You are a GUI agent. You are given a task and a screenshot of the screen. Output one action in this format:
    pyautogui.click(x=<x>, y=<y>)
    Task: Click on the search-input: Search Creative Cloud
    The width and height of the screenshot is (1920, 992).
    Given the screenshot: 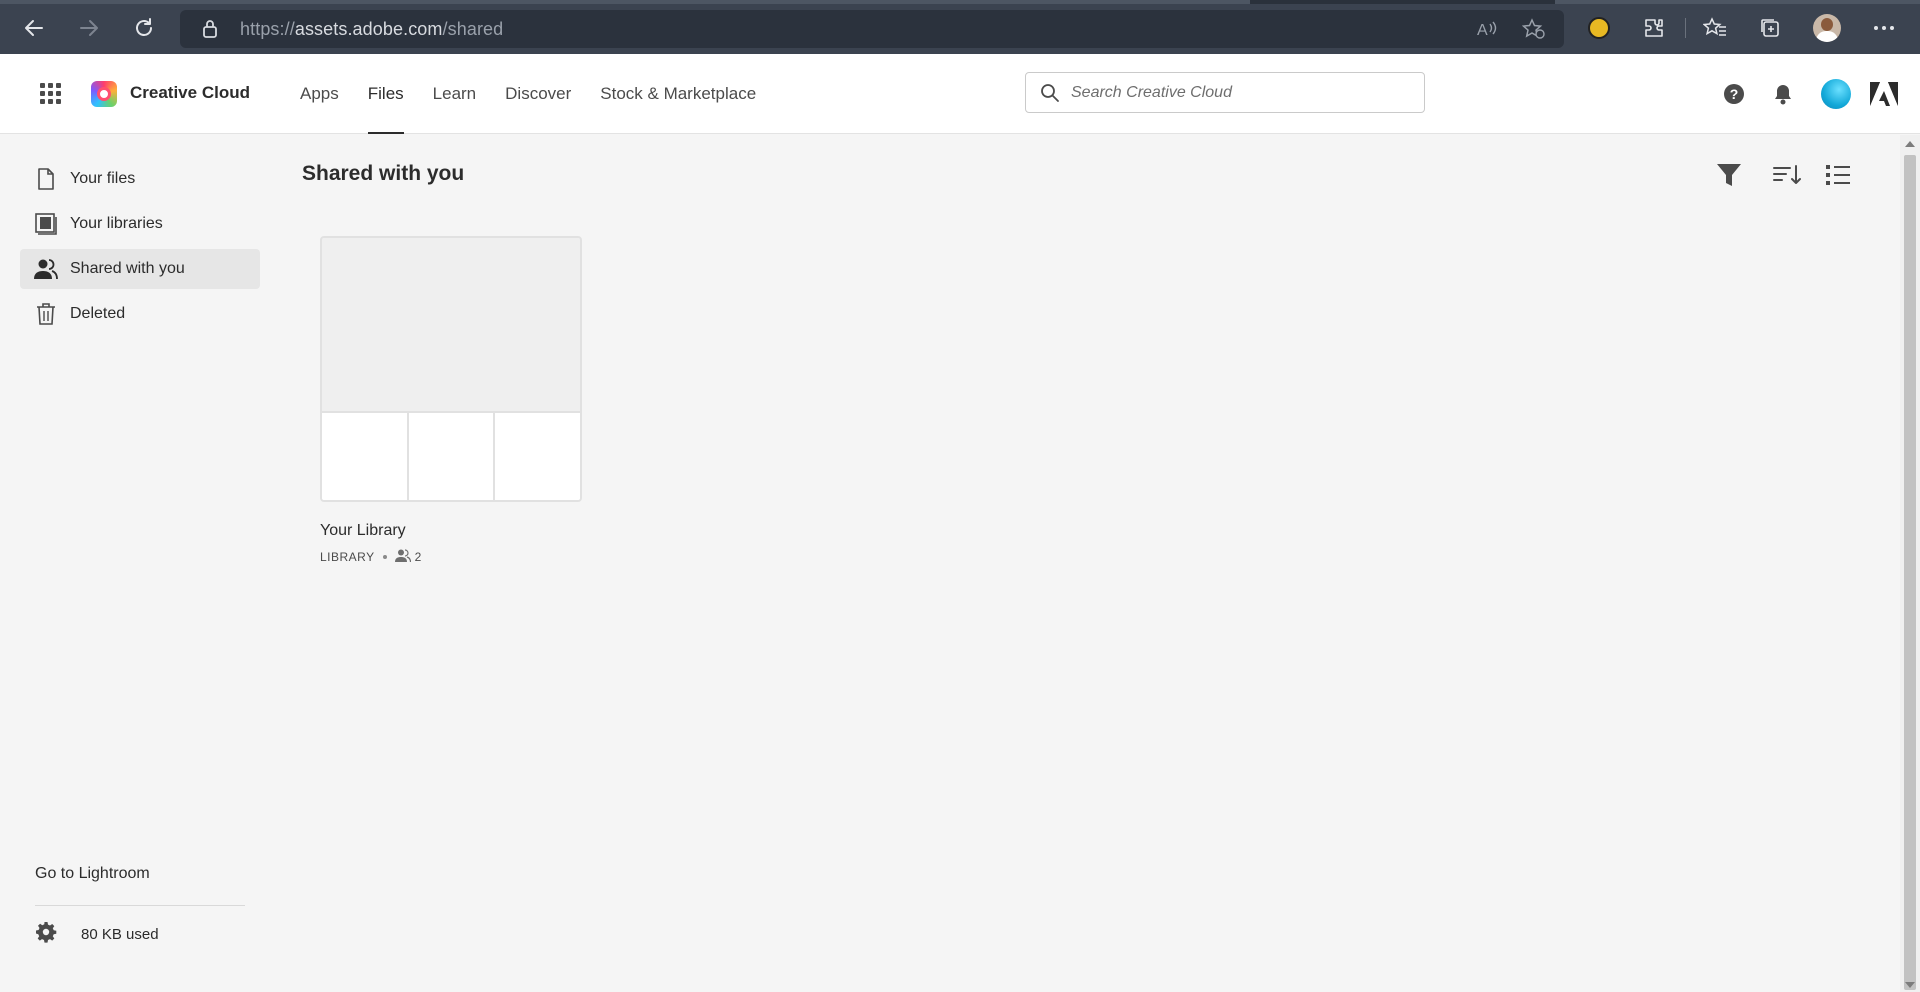 What is the action you would take?
    pyautogui.click(x=1225, y=92)
    